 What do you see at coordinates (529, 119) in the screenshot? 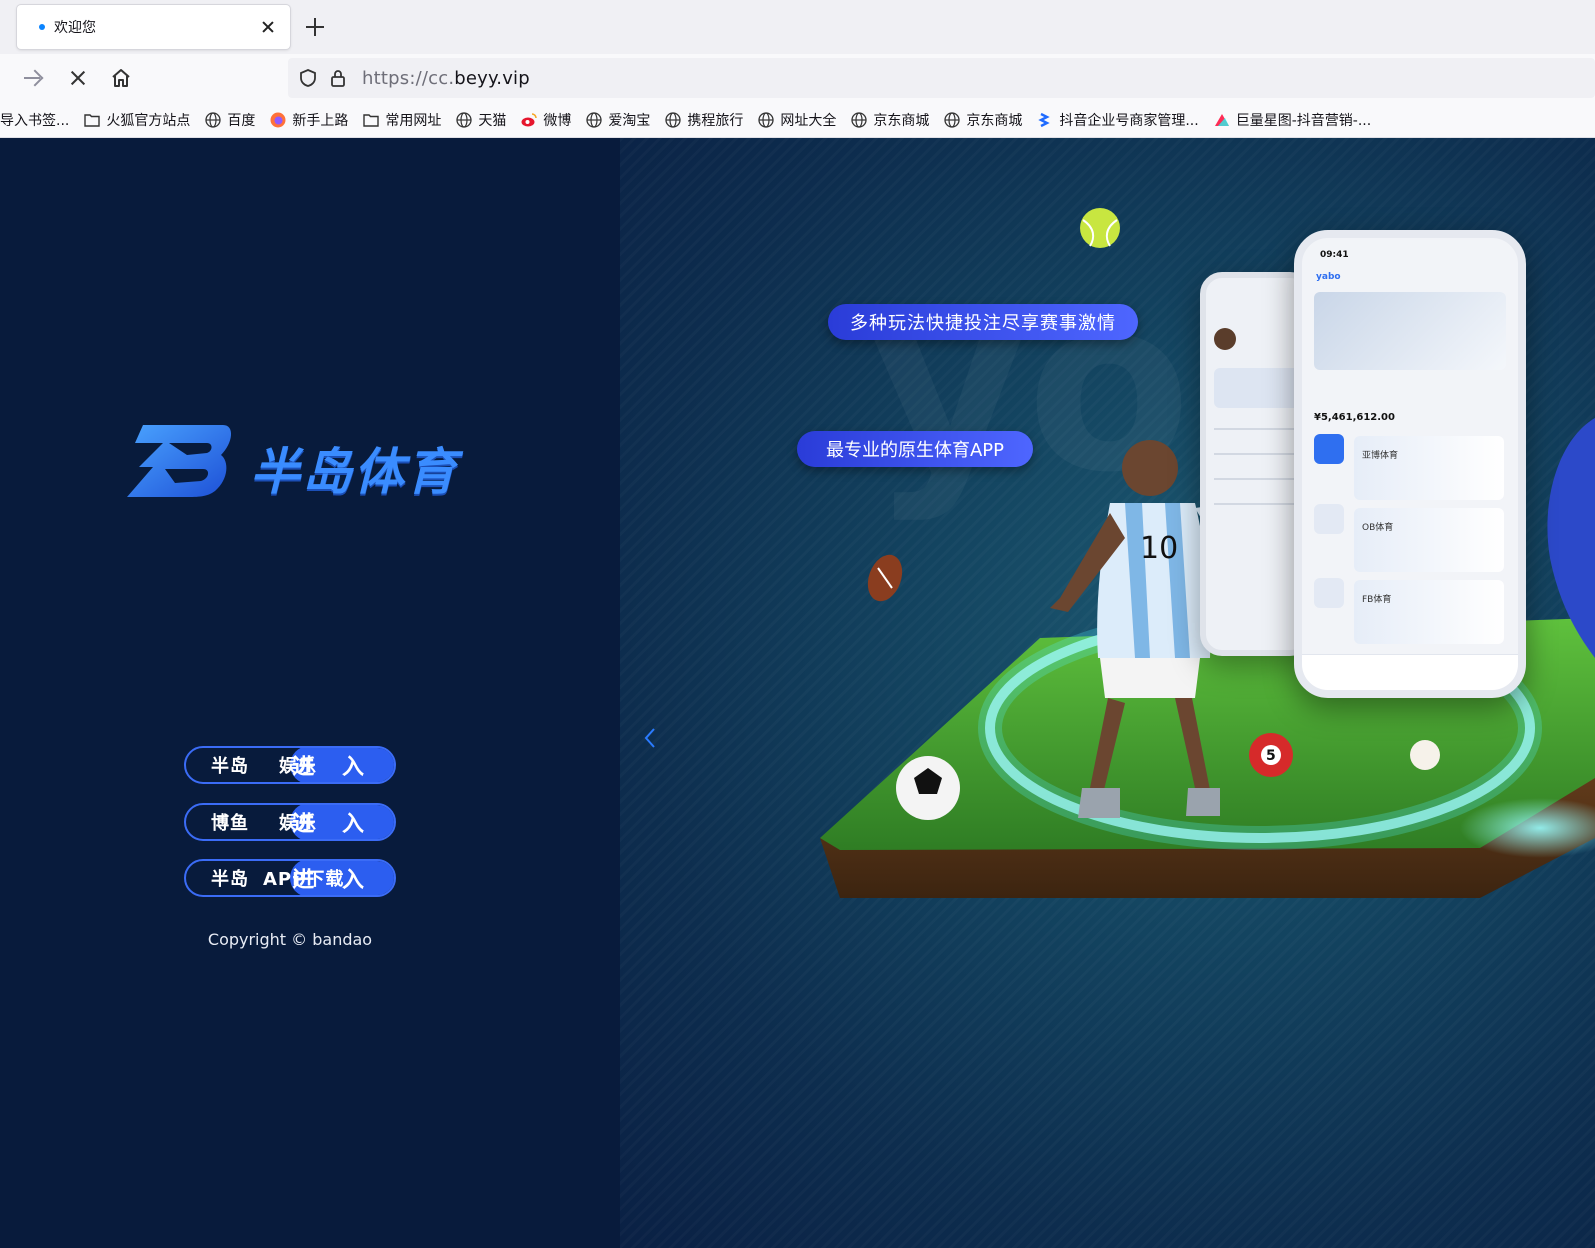
I see `weibo-icon` at bounding box center [529, 119].